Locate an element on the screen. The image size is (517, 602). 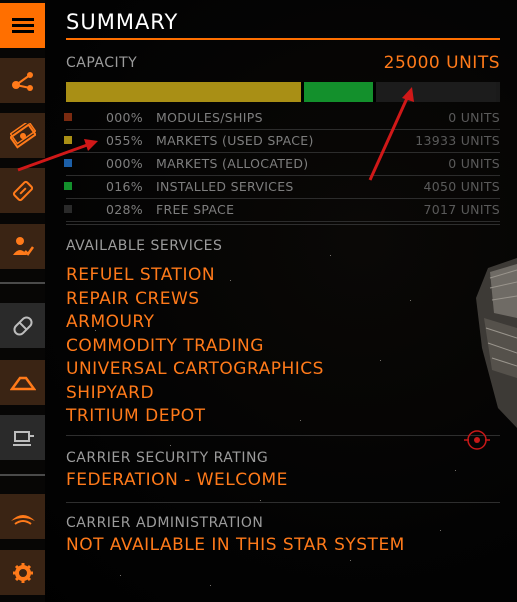
capacity-row: 028% FREE SPACE 7017 UNITS is located at coordinates (282, 210).